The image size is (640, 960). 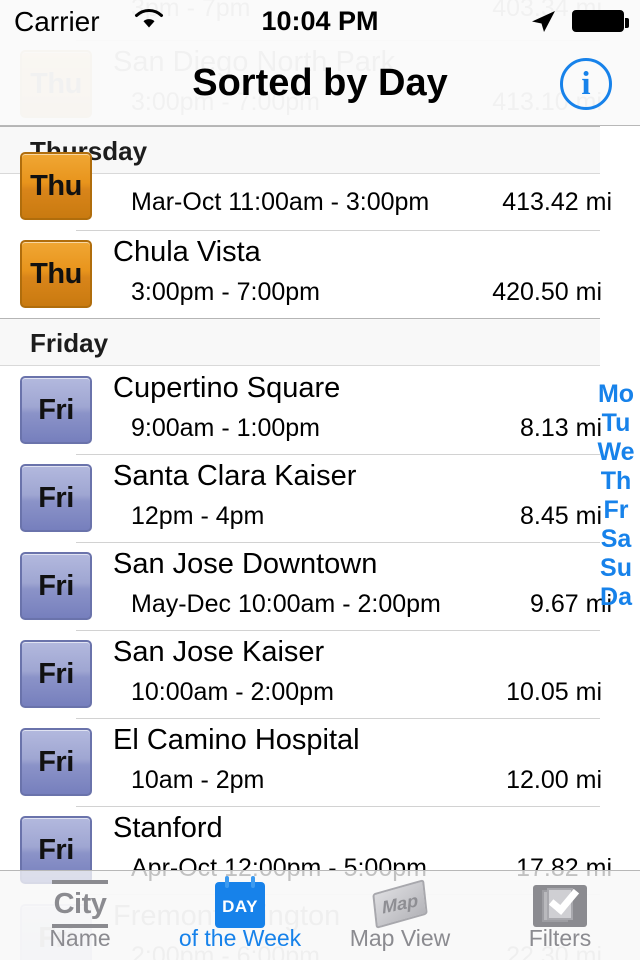 What do you see at coordinates (198, 516) in the screenshot?
I see `row-time: 12pm - 4pm` at bounding box center [198, 516].